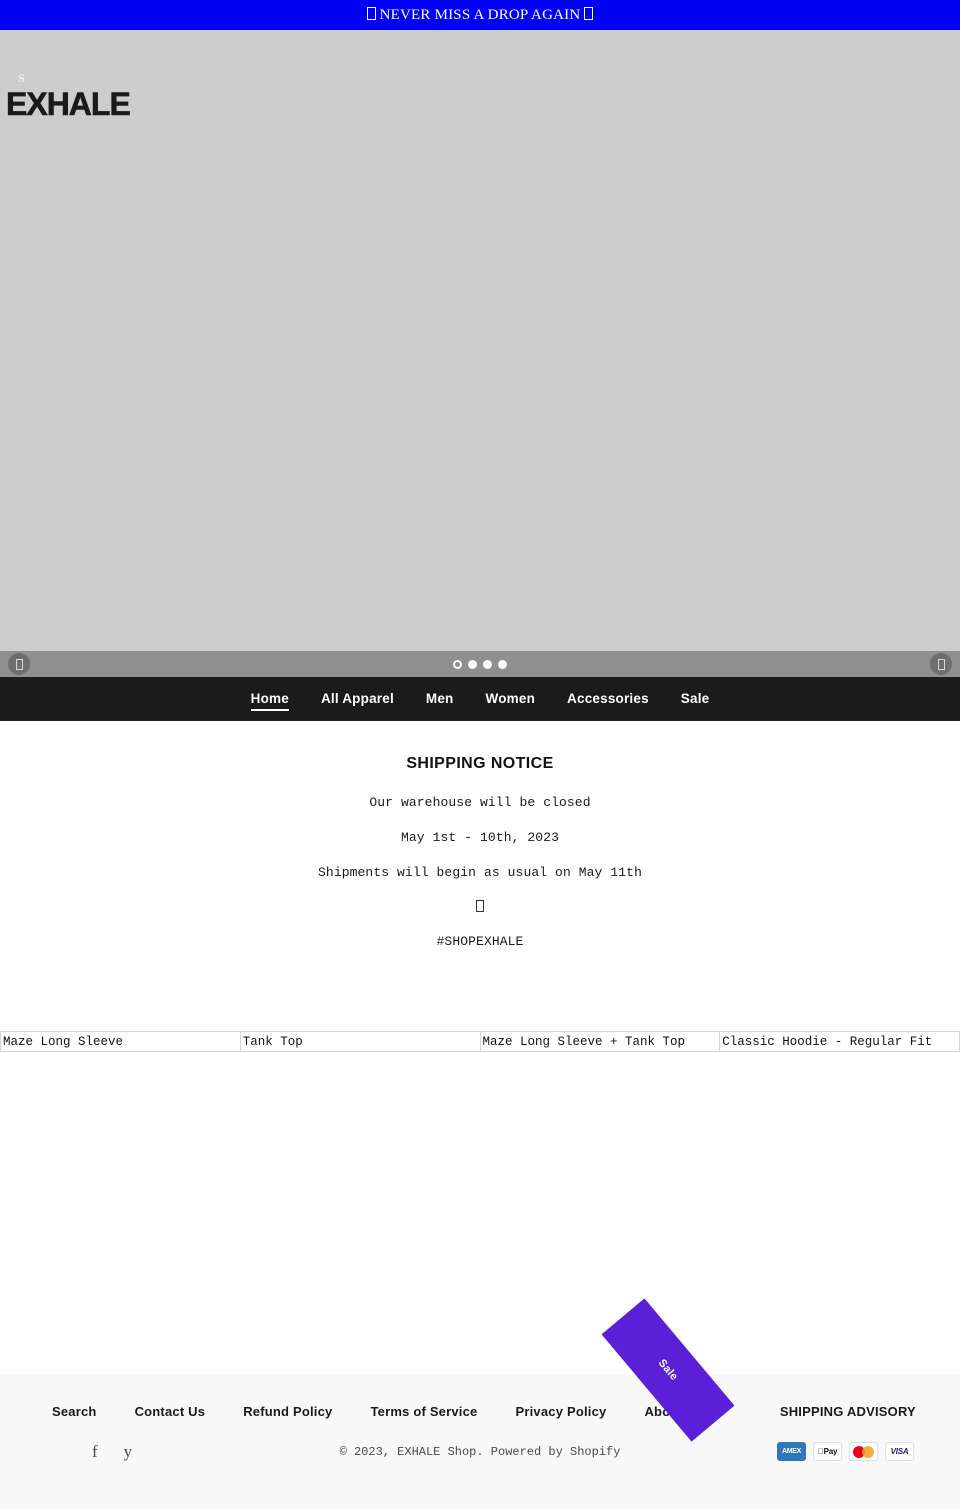  What do you see at coordinates (791, 1451) in the screenshot?
I see `amex-icon: AMEX` at bounding box center [791, 1451].